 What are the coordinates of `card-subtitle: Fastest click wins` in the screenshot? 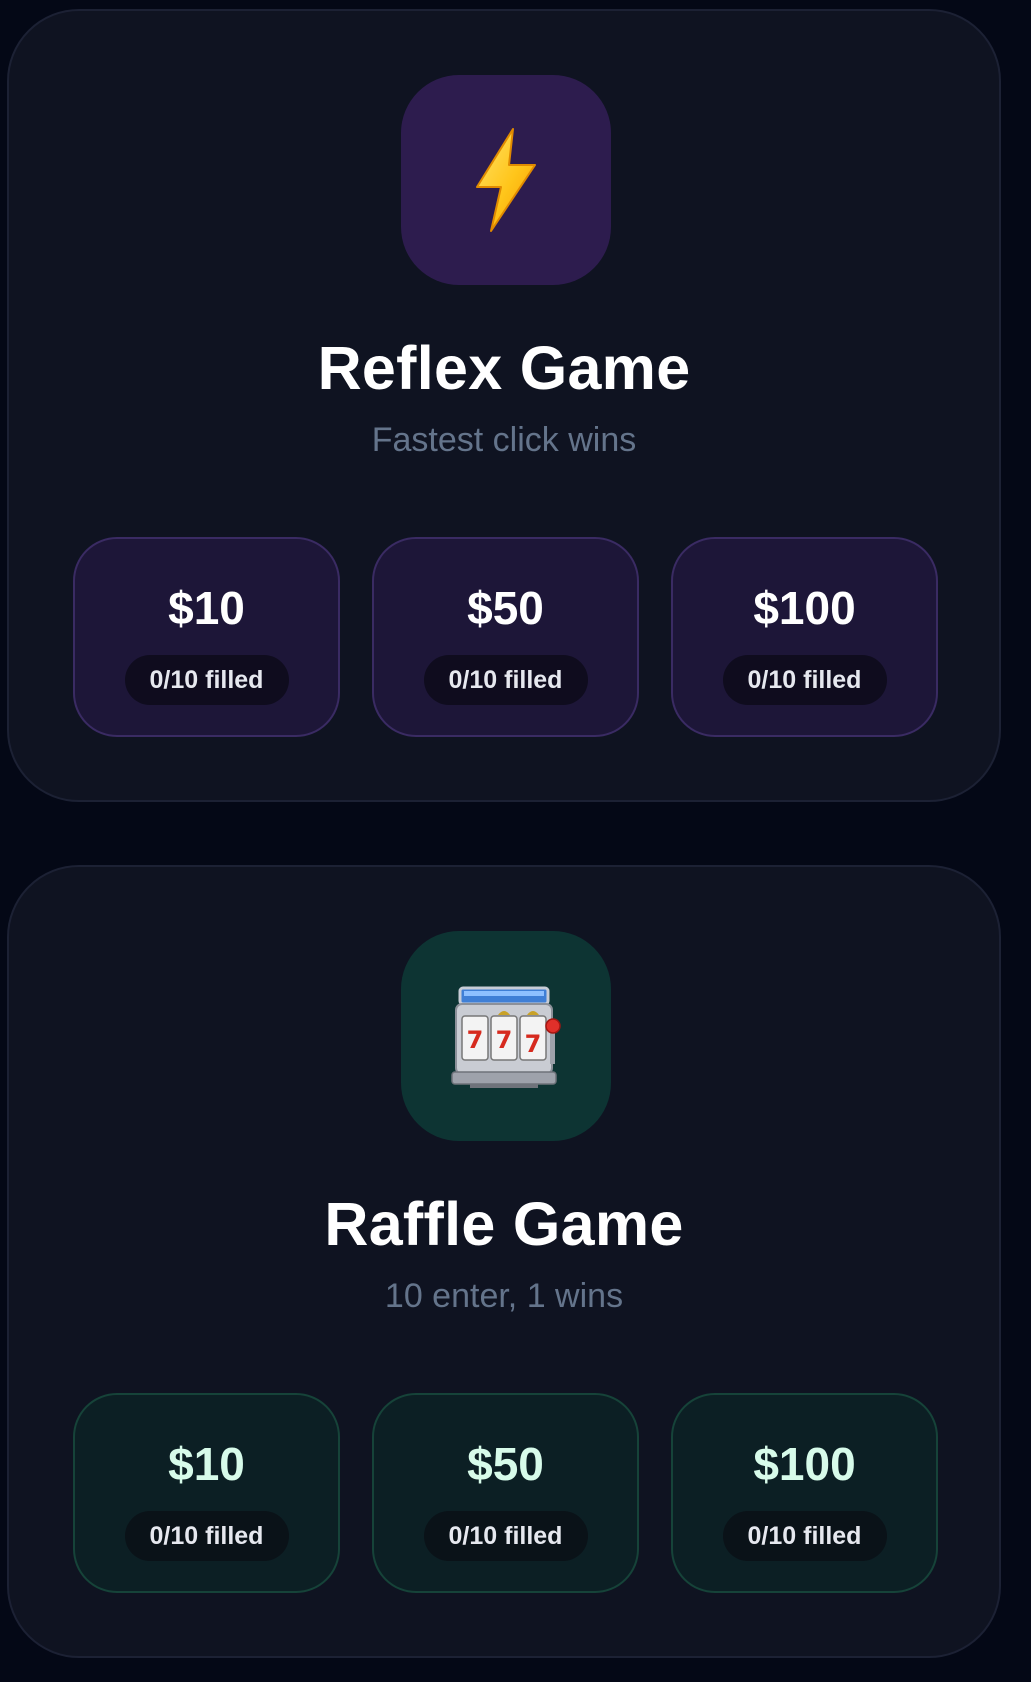 It's located at (504, 440).